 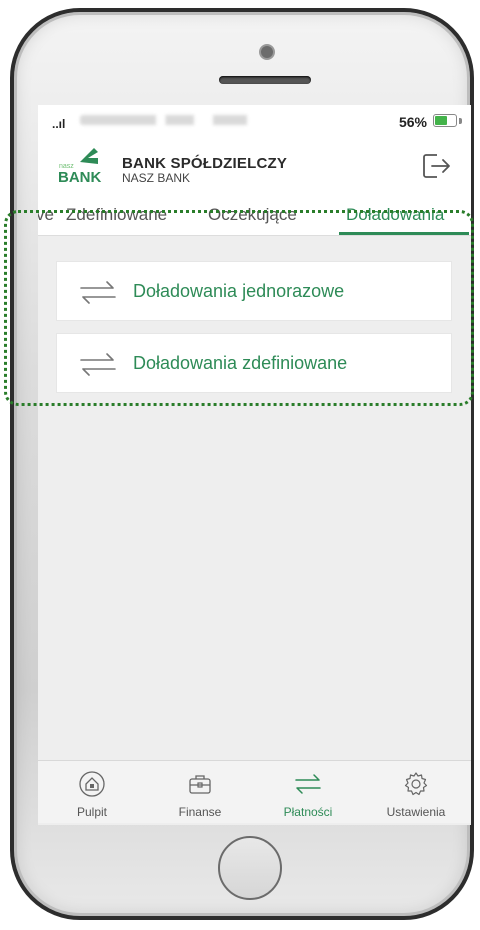 I want to click on nav-label: Pulpit, so click(x=92, y=812).